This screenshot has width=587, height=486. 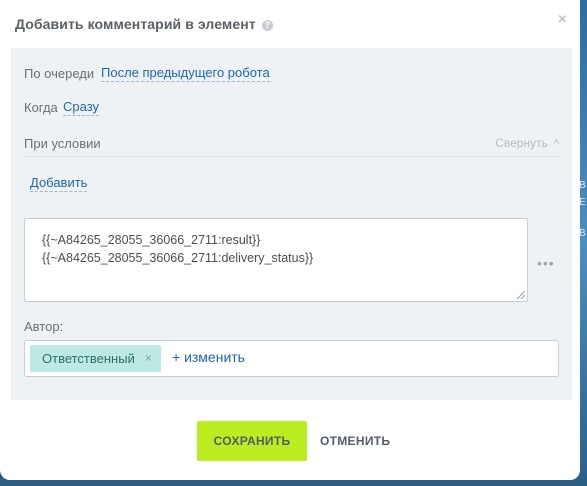 I want to click on author-selector: Ответственный × + изменить, so click(x=291, y=358).